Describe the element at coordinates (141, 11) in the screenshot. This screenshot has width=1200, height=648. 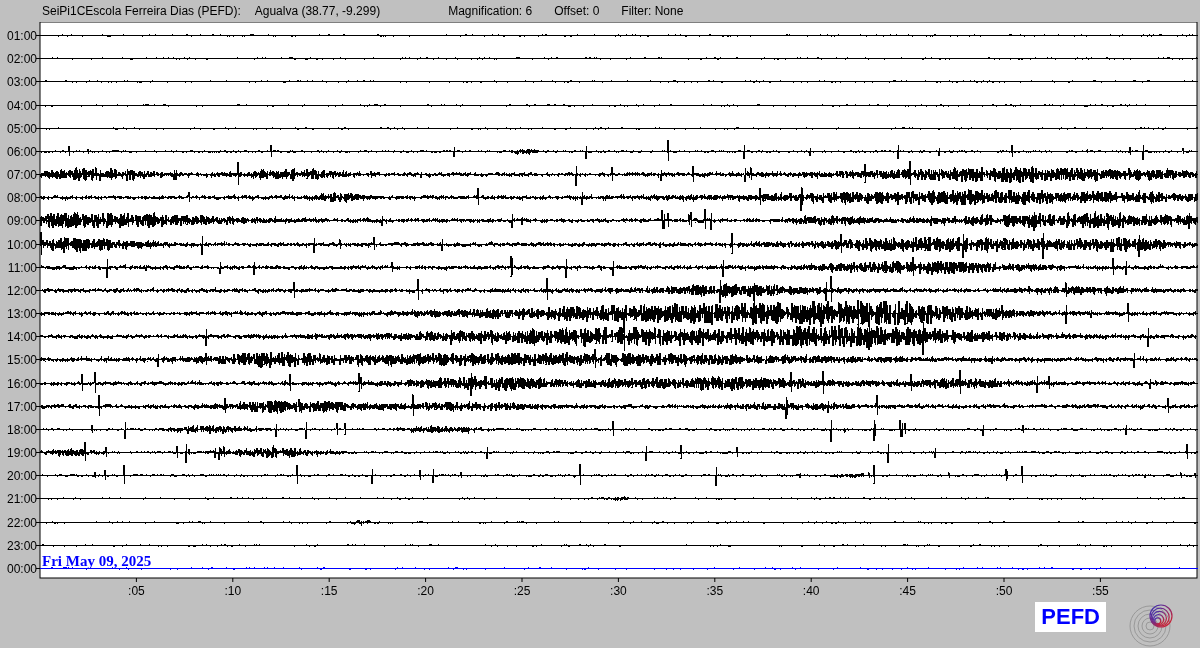
I see `station-name: SeiPi1CEscola Ferreira Dias (PEFD):` at that location.